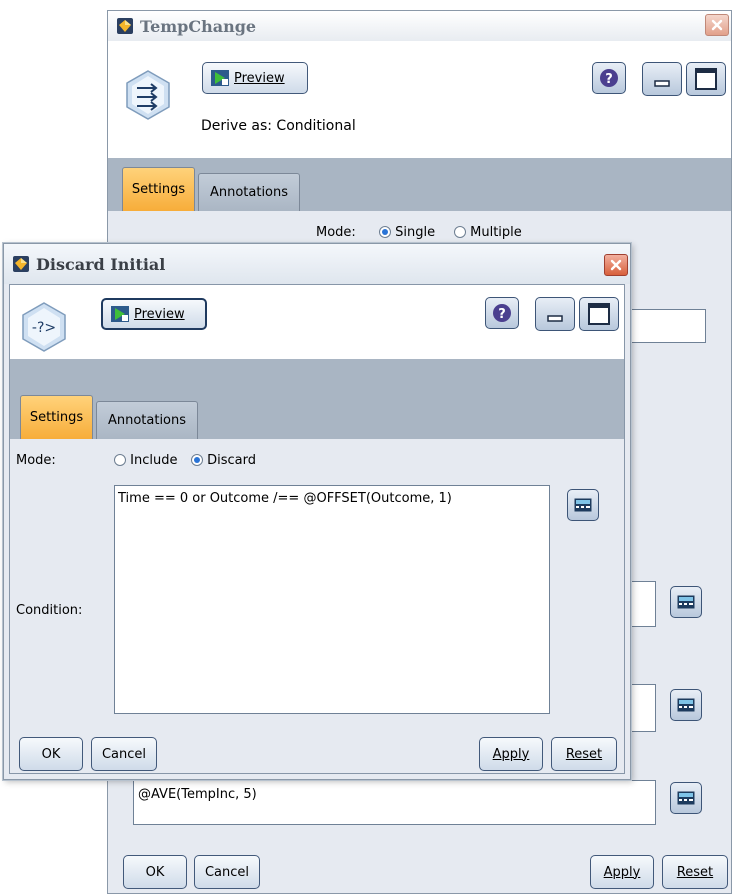 This screenshot has width=732, height=894. I want to click on mode-discard-radio: Discard, so click(223, 460).